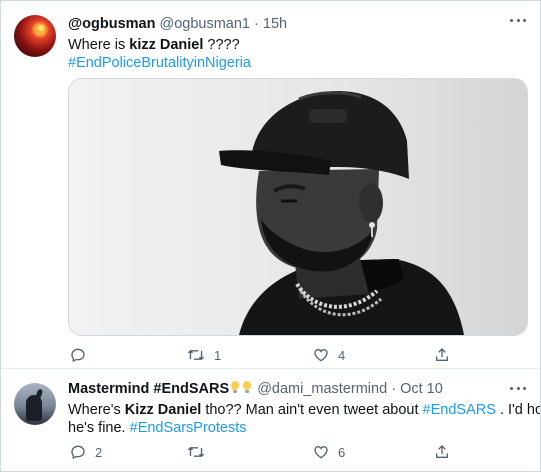 The width and height of the screenshot is (541, 472). What do you see at coordinates (86, 452) in the screenshot?
I see `reply-button: 2` at bounding box center [86, 452].